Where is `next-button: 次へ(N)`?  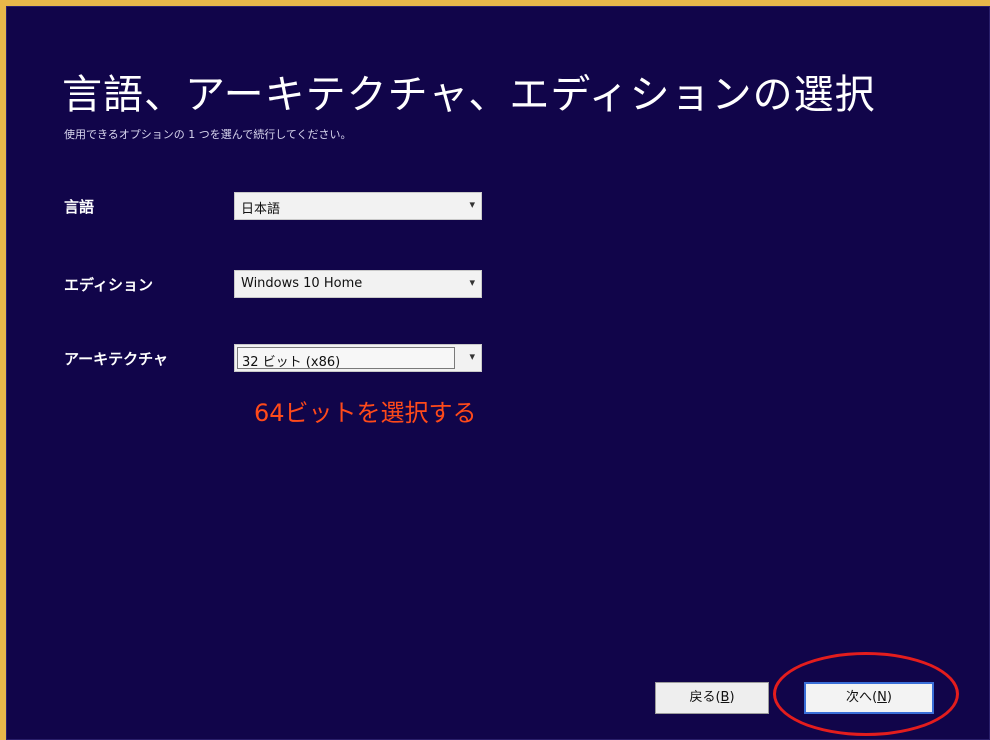 next-button: 次へ(N) is located at coordinates (869, 698).